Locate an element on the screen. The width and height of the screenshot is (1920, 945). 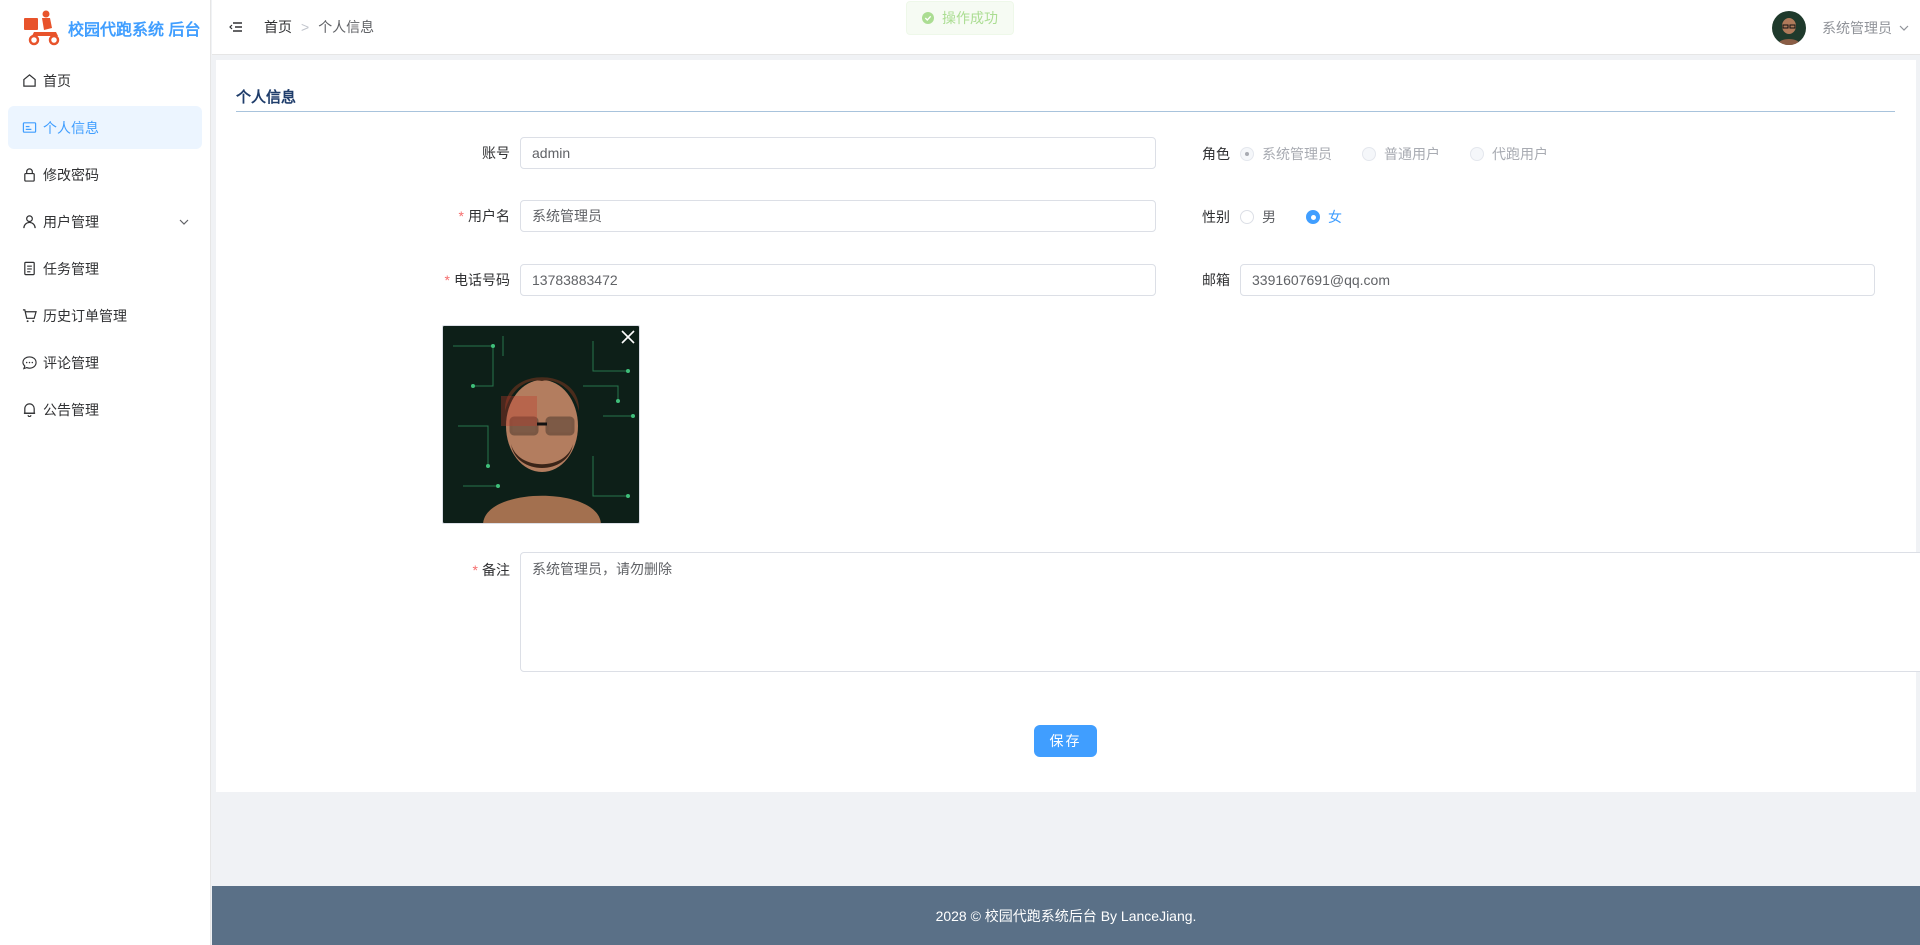
home-icon is located at coordinates (29, 81).